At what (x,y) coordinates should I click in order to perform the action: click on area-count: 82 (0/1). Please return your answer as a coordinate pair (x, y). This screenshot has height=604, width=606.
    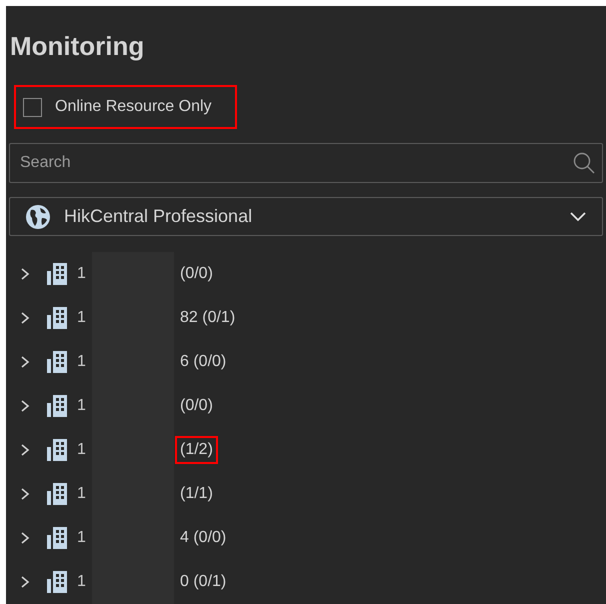
    Looking at the image, I should click on (207, 318).